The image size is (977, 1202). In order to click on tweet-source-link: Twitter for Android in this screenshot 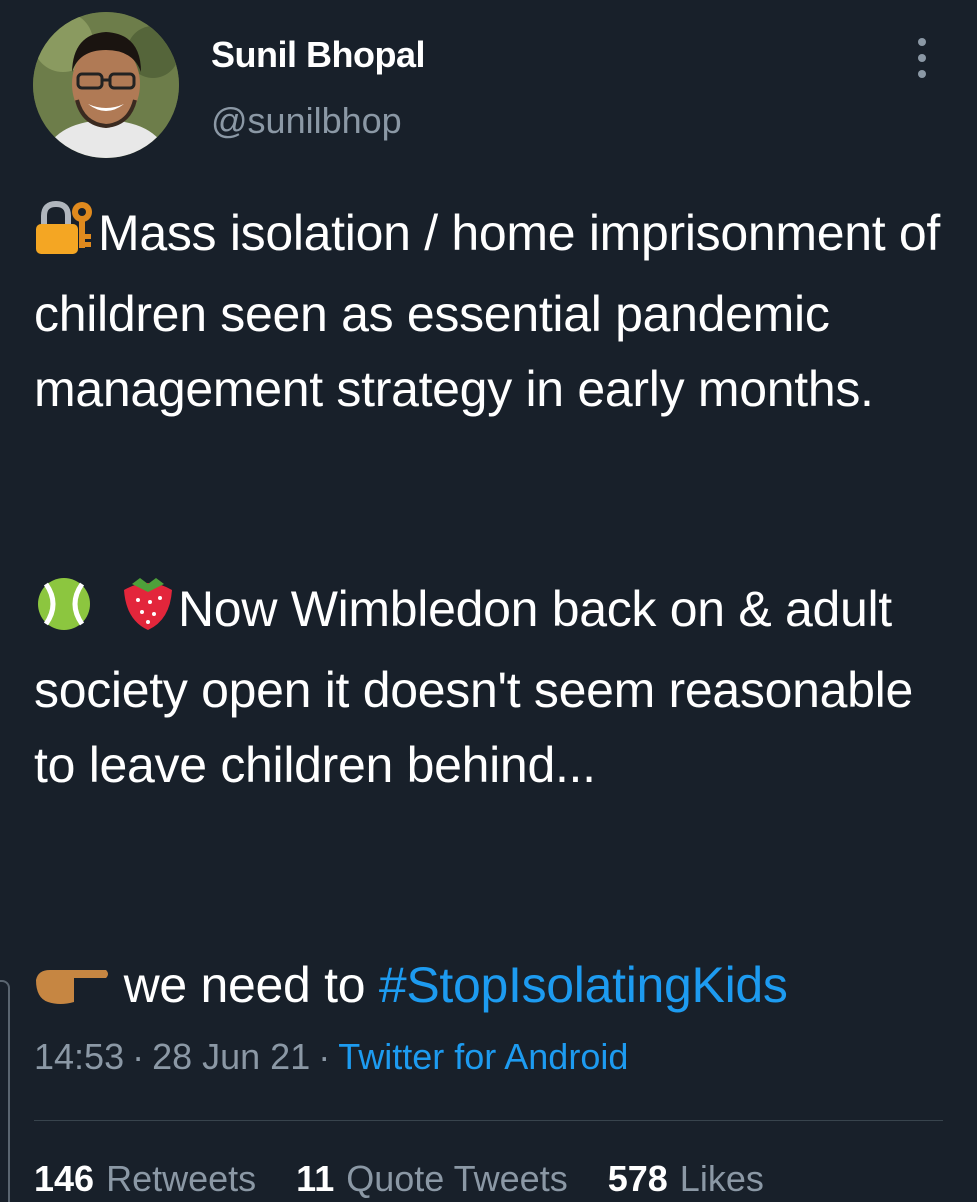, I will do `click(483, 1056)`.